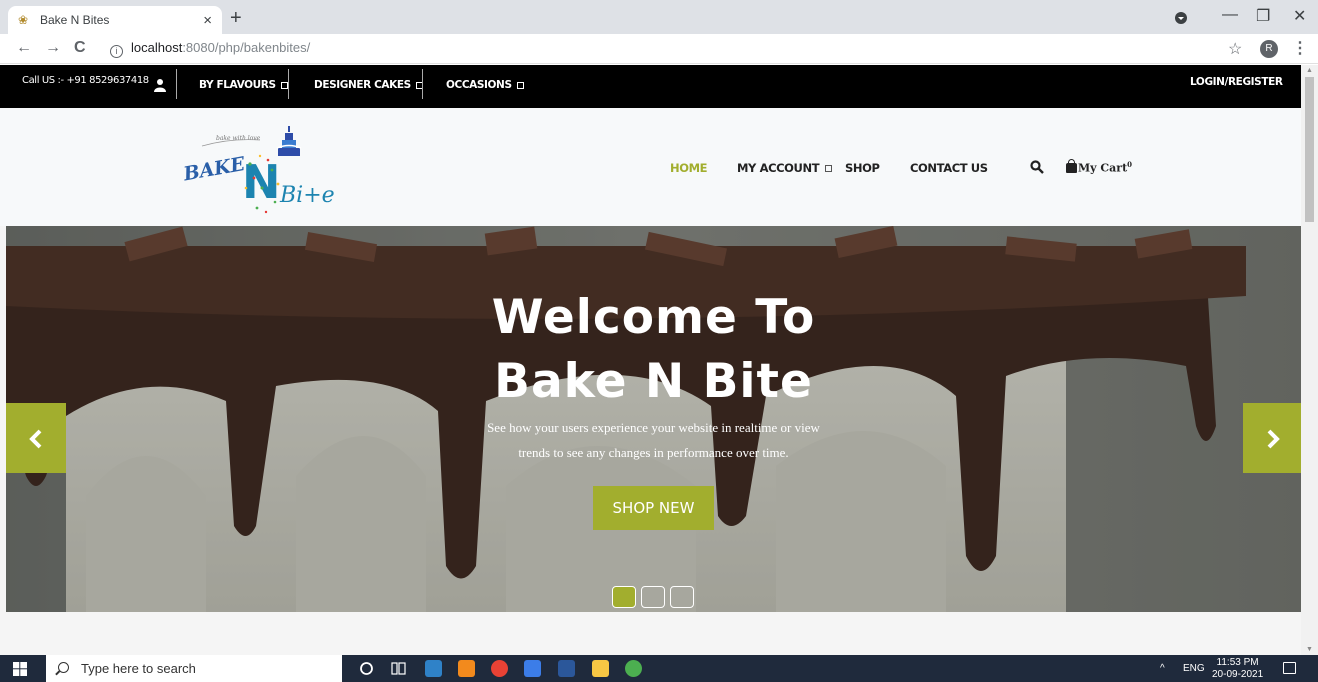  I want to click on chevron-right-icon, so click(1273, 439).